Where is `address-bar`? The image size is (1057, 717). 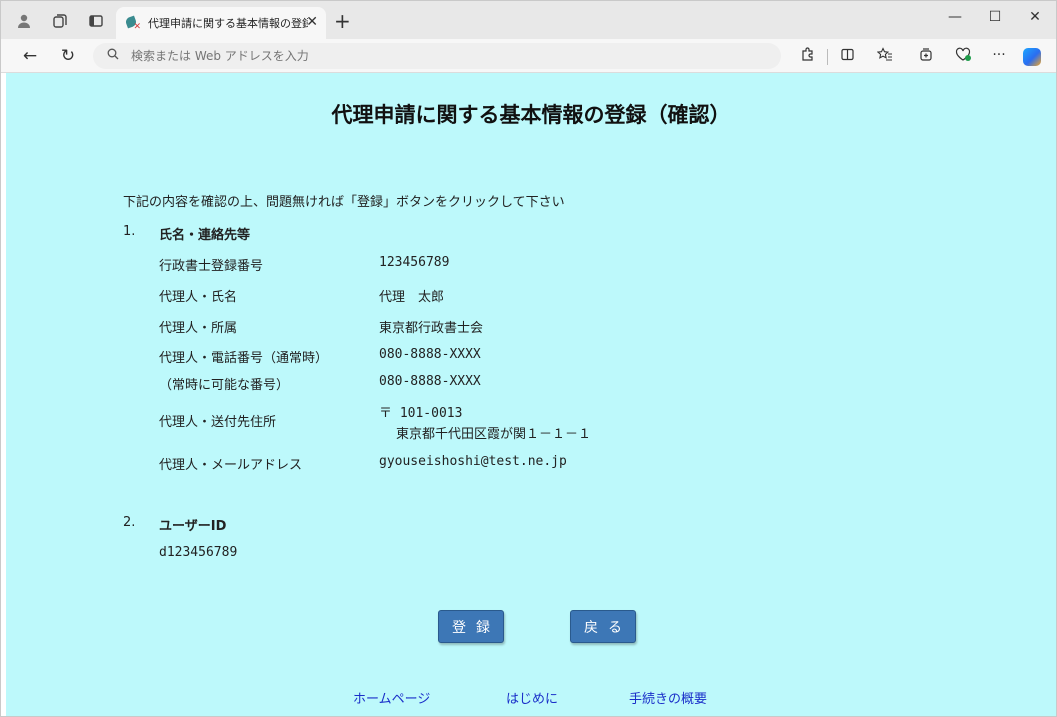
address-bar is located at coordinates (437, 56).